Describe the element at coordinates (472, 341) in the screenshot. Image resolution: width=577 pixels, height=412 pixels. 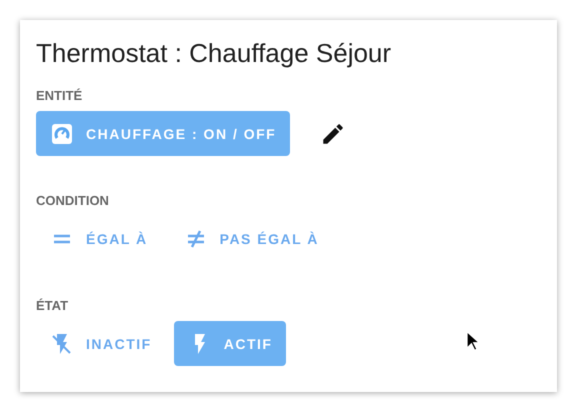
I see `mouse-pointer-icon` at that location.